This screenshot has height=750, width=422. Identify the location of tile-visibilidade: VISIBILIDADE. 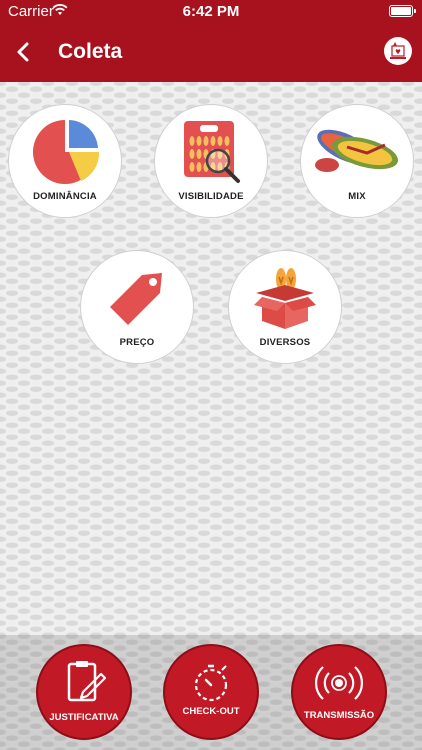
(211, 161).